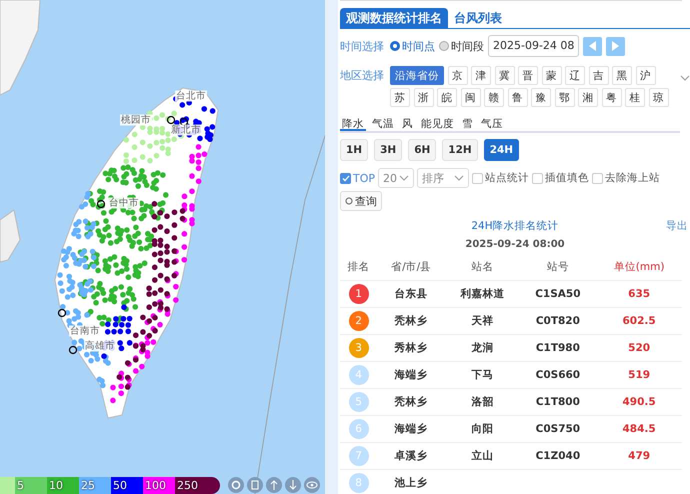  What do you see at coordinates (626, 178) in the screenshot?
I see `option-checkbox: 去除海上站` at bounding box center [626, 178].